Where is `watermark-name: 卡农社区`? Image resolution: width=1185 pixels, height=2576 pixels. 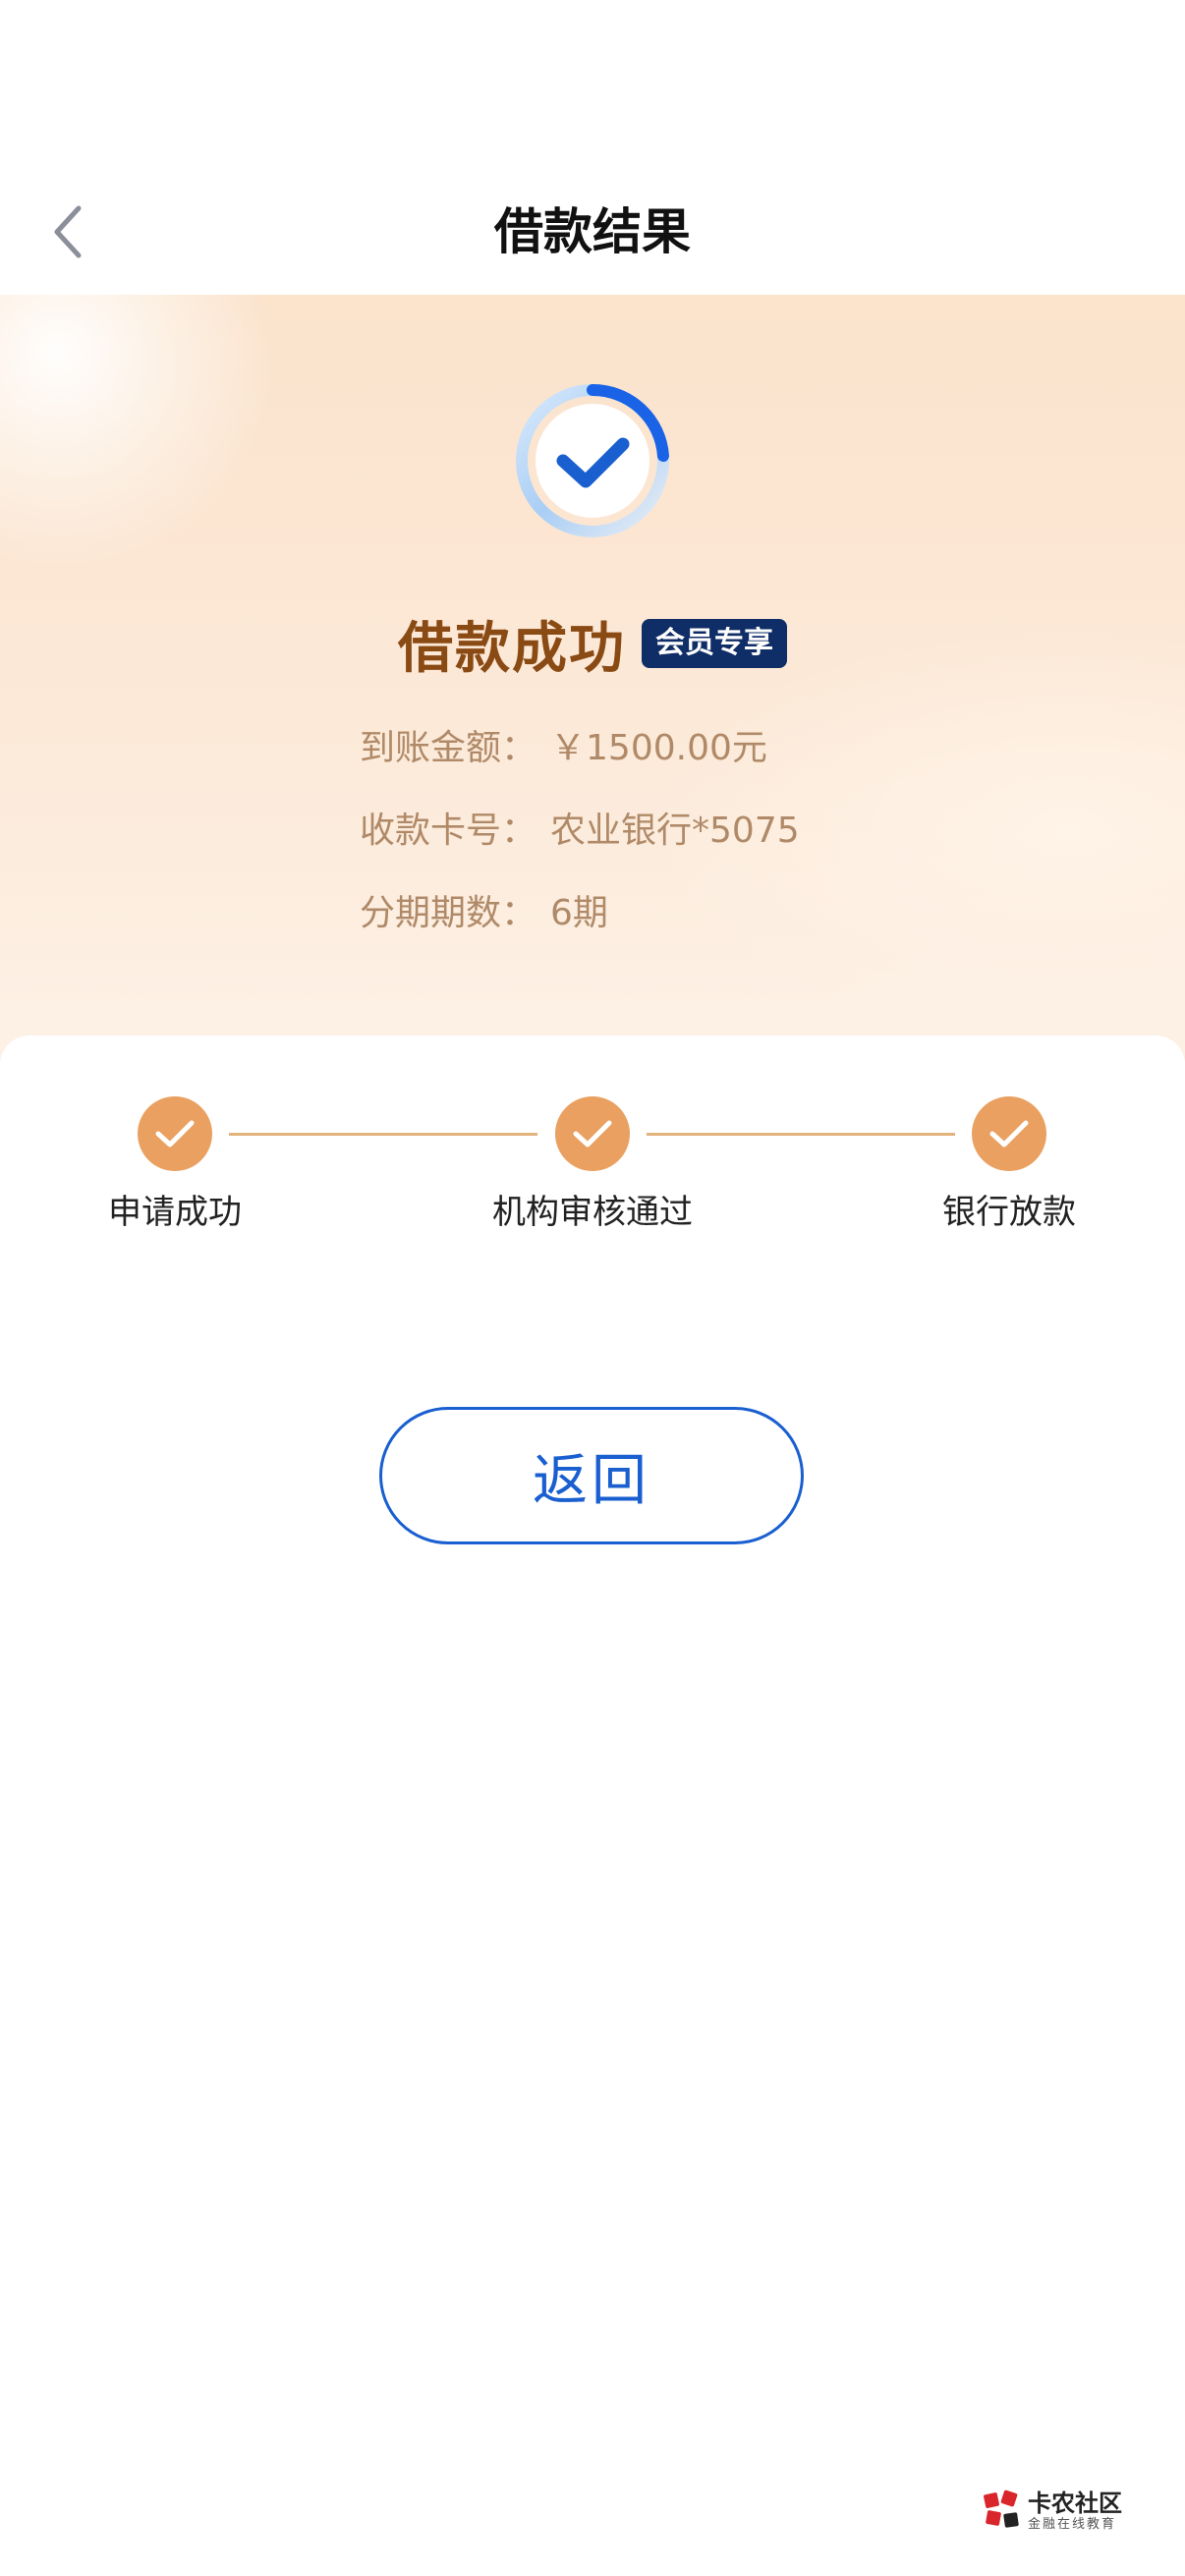 watermark-name: 卡农社区 is located at coordinates (1075, 2503).